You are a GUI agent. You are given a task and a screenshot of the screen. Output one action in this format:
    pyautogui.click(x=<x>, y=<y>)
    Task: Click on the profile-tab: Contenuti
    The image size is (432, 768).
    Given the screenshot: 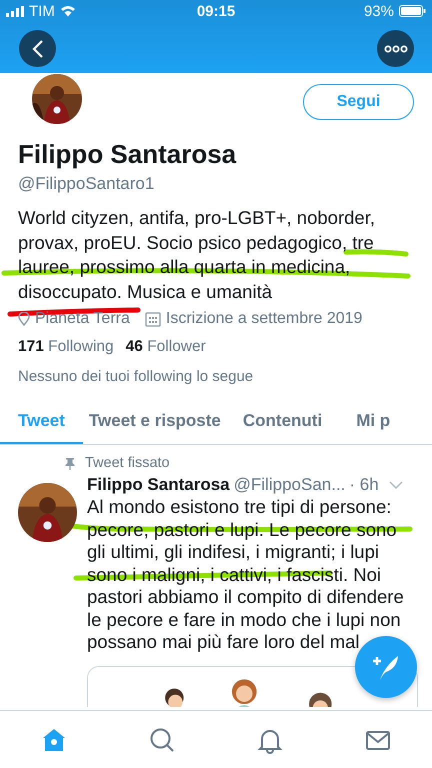 What is the action you would take?
    pyautogui.click(x=282, y=421)
    